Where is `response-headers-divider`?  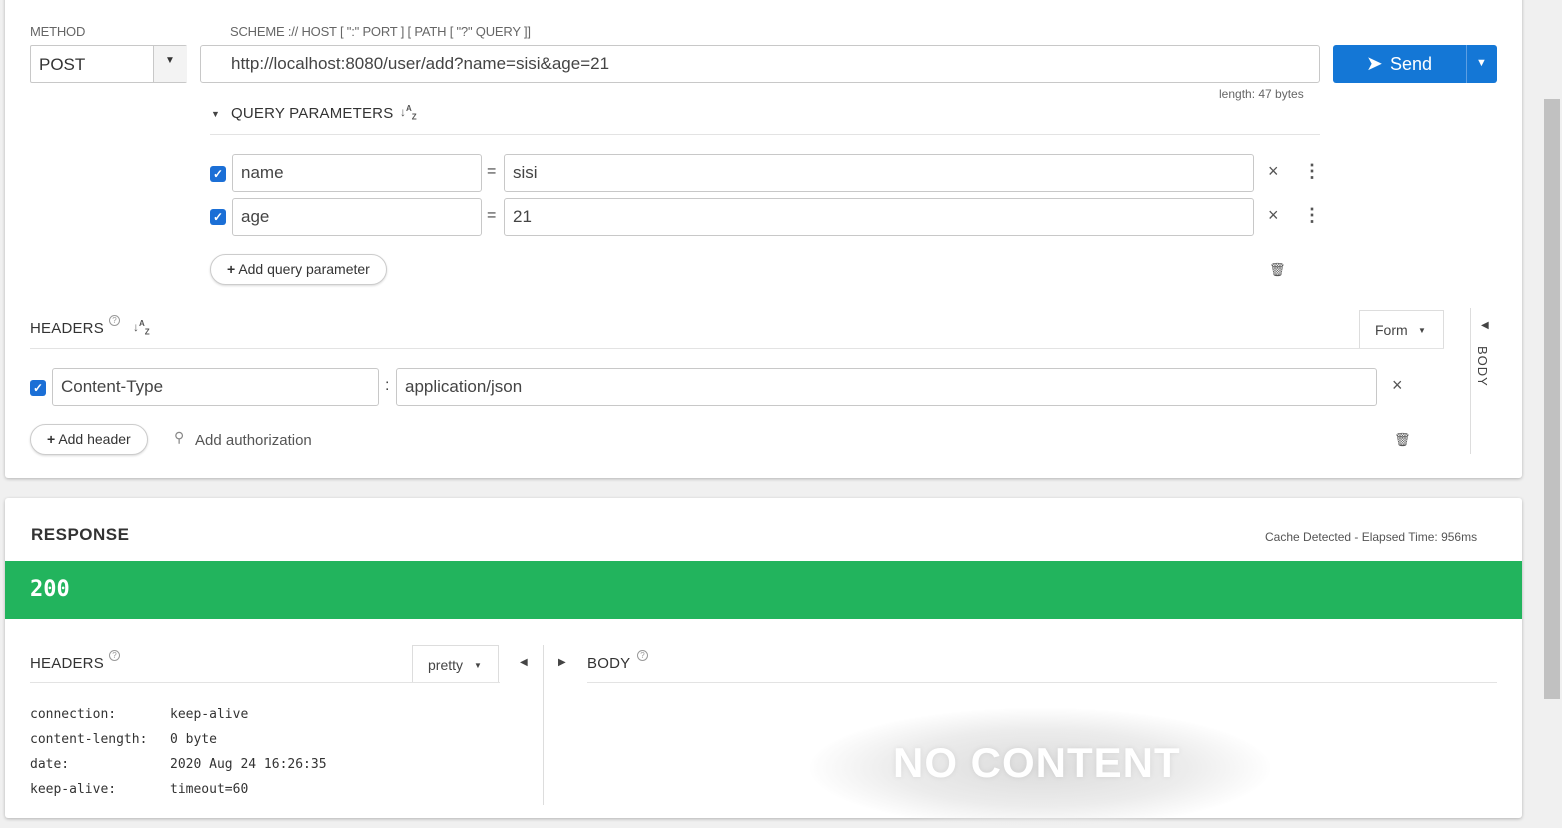
response-headers-divider is located at coordinates (265, 682).